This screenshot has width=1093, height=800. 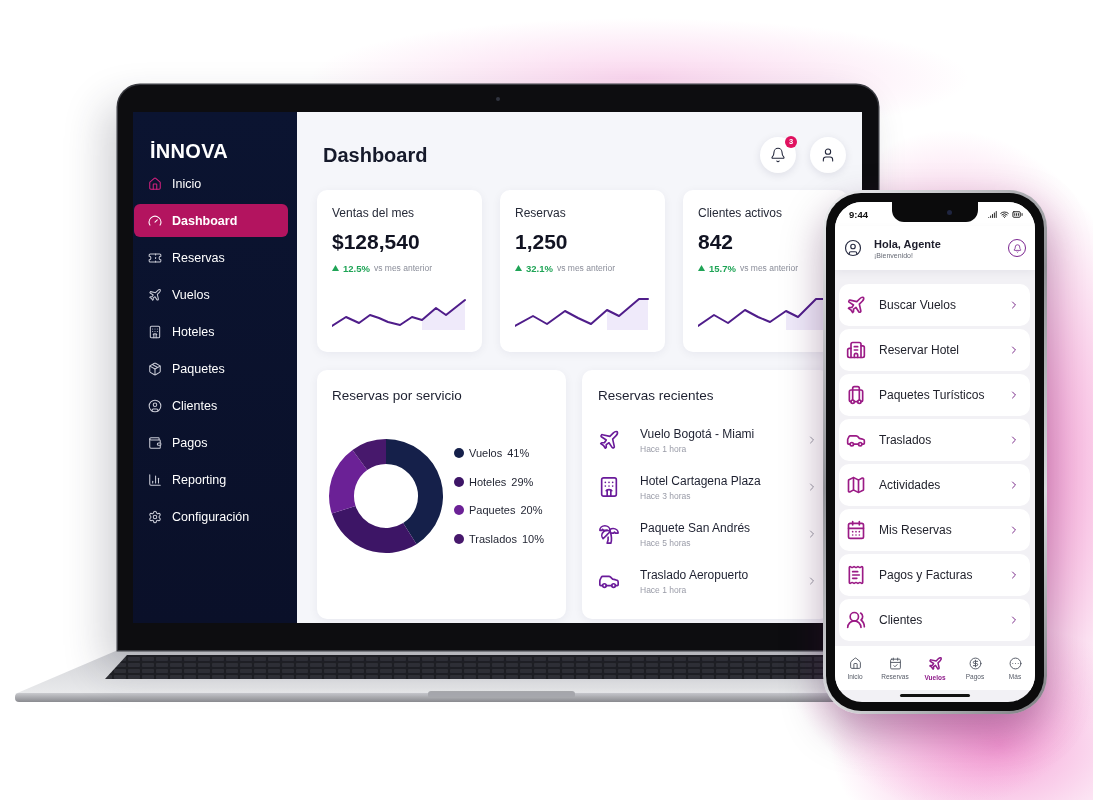 What do you see at coordinates (211, 294) in the screenshot?
I see `sidebar-item: Vuelos` at bounding box center [211, 294].